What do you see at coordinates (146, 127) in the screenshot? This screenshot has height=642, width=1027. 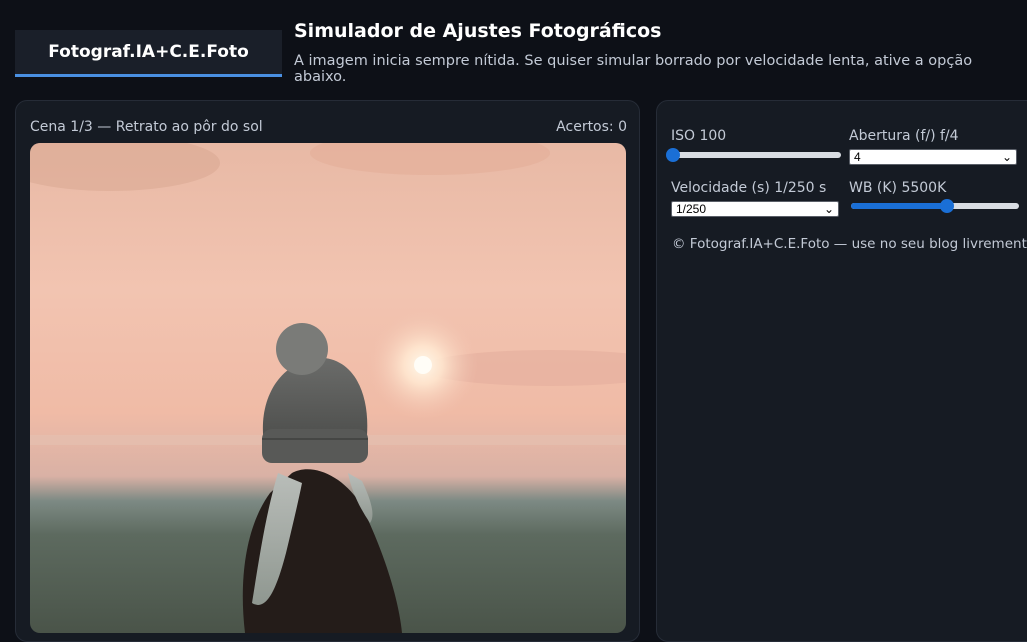 I see `scene-label: Cena 1/3 — Retrato ao pôr do sol` at bounding box center [146, 127].